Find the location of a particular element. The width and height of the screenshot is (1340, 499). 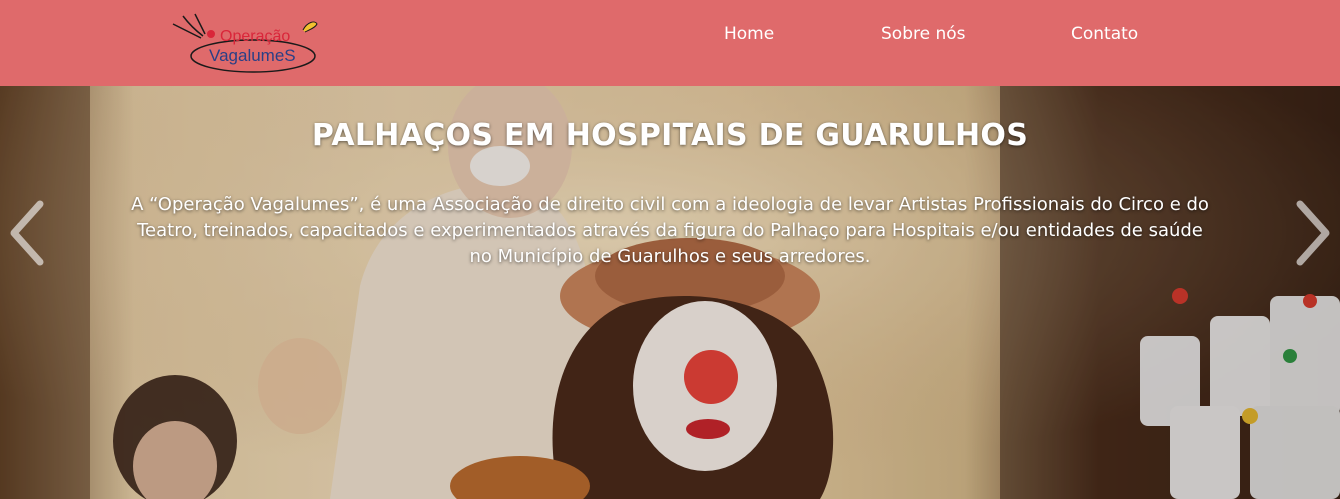

nav-home-link: Home is located at coordinates (749, 34).